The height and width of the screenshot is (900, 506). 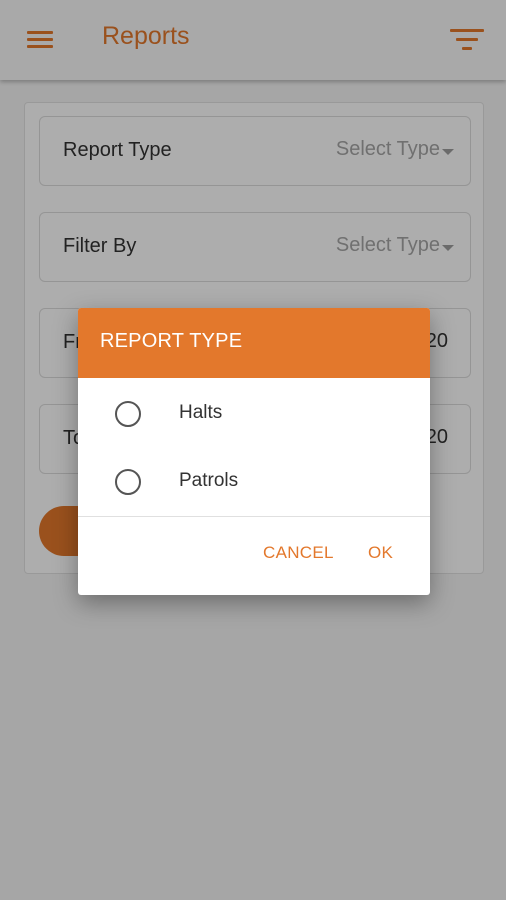 What do you see at coordinates (201, 412) in the screenshot?
I see `option-label: Halts` at bounding box center [201, 412].